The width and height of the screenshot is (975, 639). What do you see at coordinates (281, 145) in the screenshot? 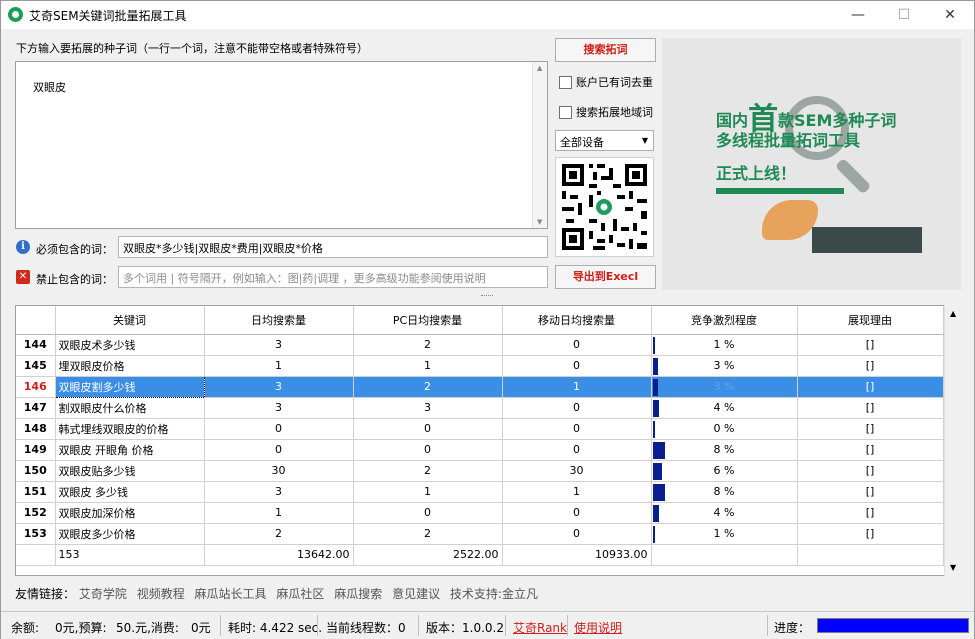
I see `seed-textarea: 双眼皮 ▲ ▼` at bounding box center [281, 145].